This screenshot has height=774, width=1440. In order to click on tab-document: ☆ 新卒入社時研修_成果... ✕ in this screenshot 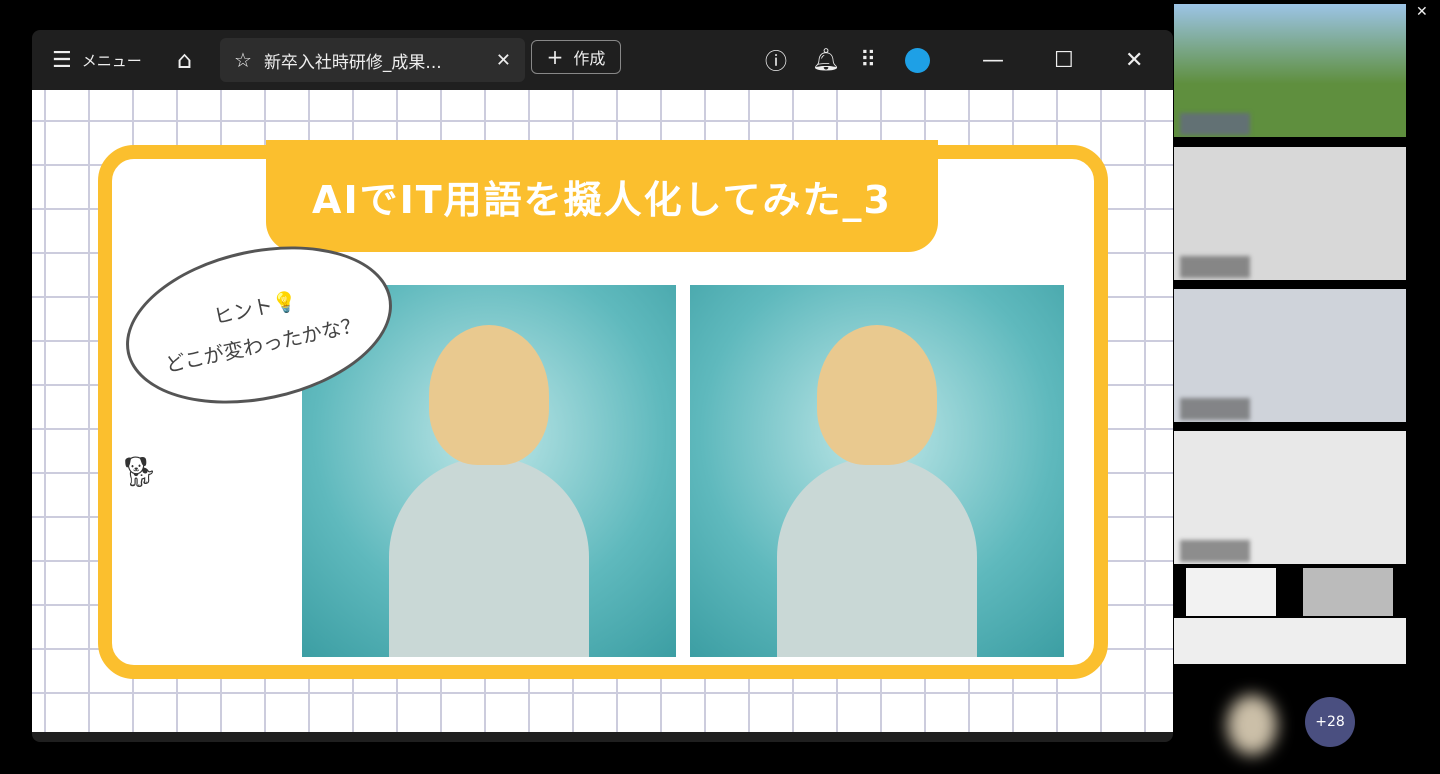, I will do `click(372, 60)`.